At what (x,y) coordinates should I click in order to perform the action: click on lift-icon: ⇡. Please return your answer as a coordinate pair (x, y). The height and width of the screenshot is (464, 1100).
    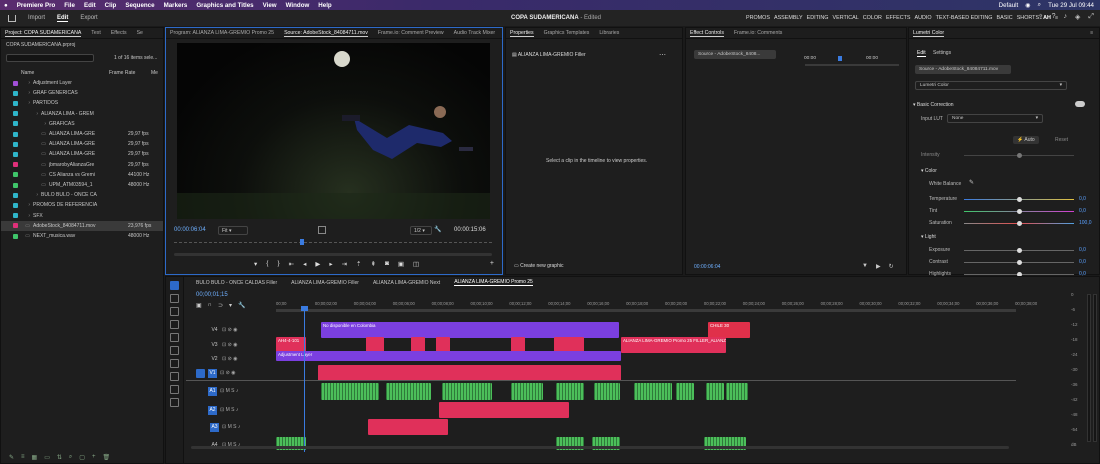
    Looking at the image, I should click on (358, 264).